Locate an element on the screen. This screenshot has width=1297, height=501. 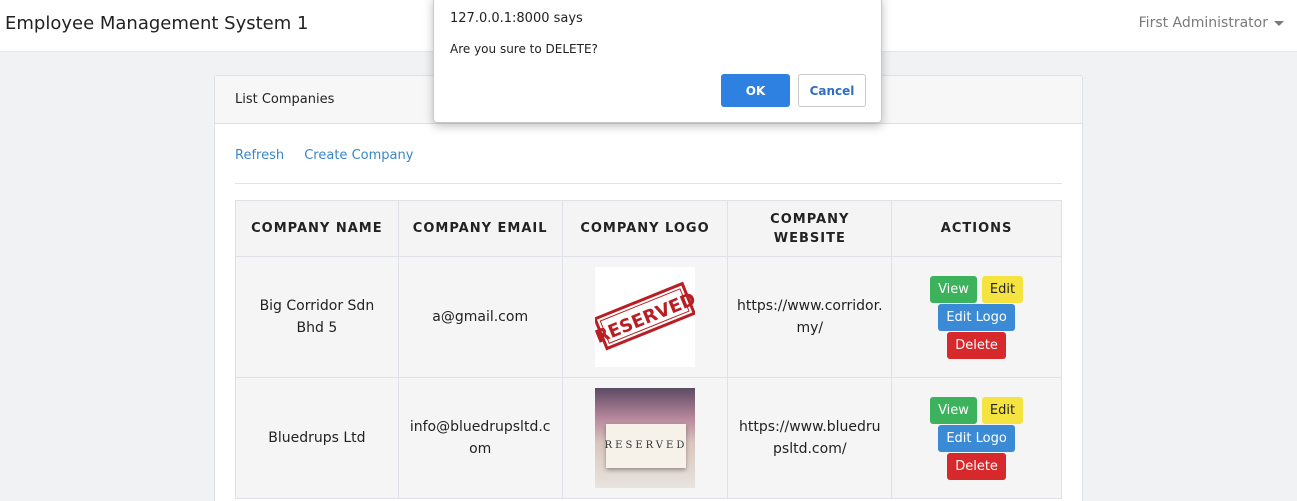
logo-sign-text: RESERVED is located at coordinates (645, 446).